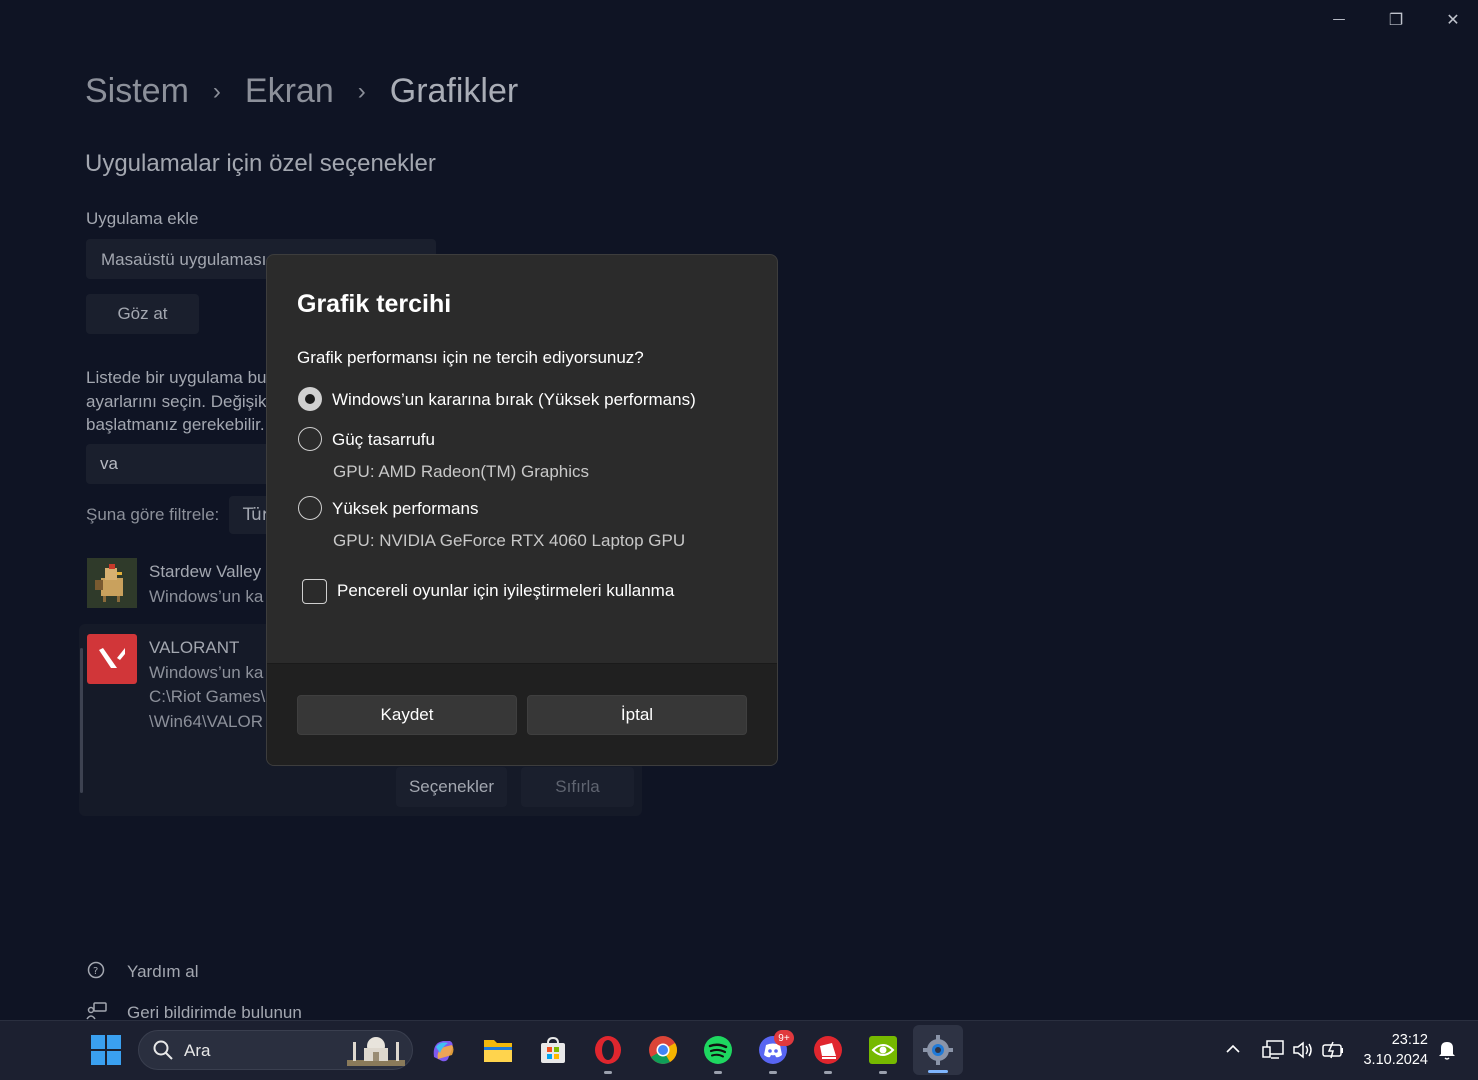 This screenshot has width=1478, height=1080. I want to click on microsoft-store-icon, so click(553, 1050).